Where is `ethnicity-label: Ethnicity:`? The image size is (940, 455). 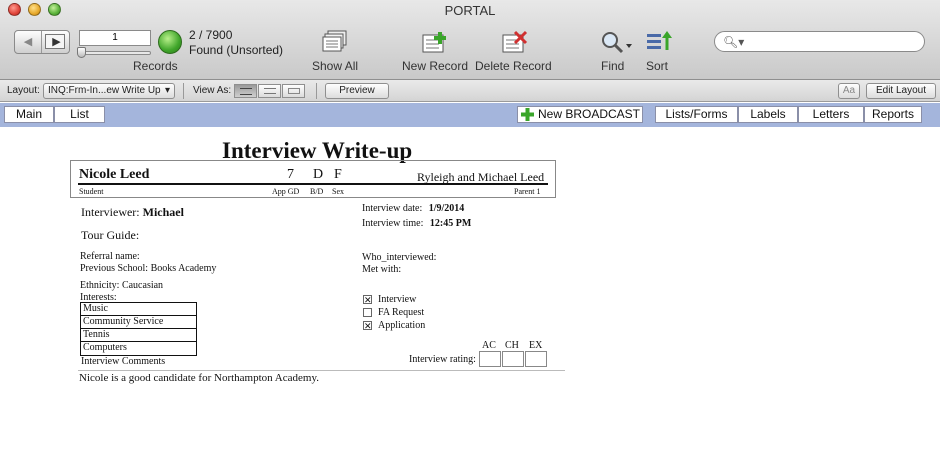 ethnicity-label: Ethnicity: is located at coordinates (100, 285).